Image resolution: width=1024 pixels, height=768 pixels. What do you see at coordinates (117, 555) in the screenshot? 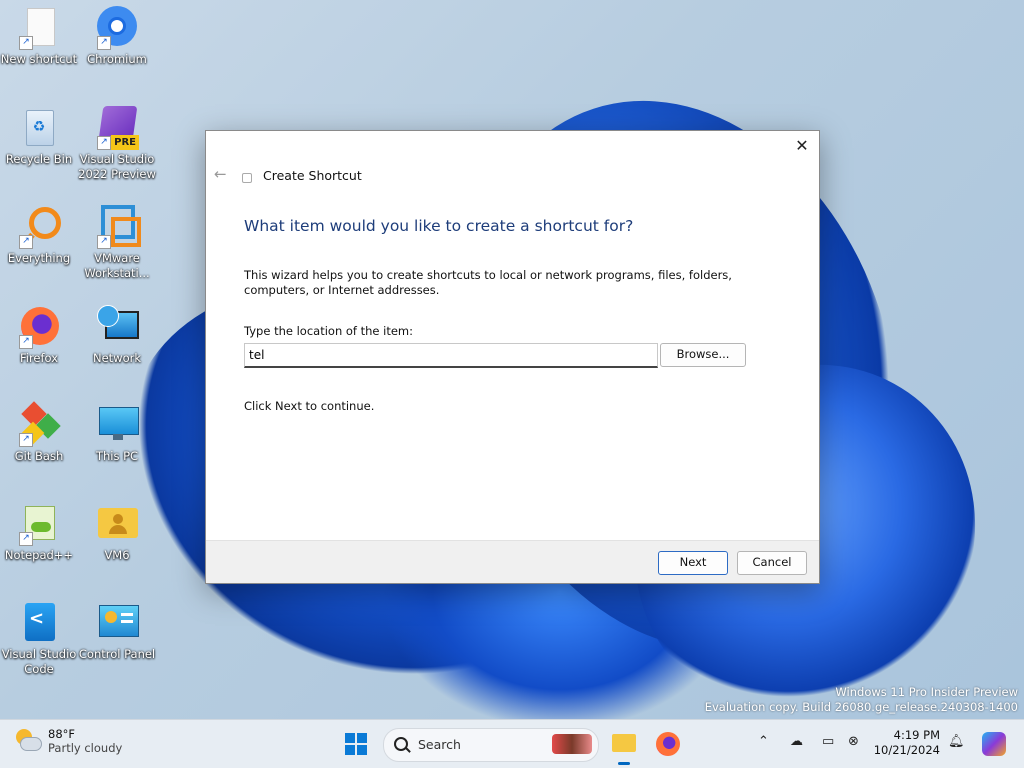
I see `desktop-icon-label: VM6` at bounding box center [117, 555].